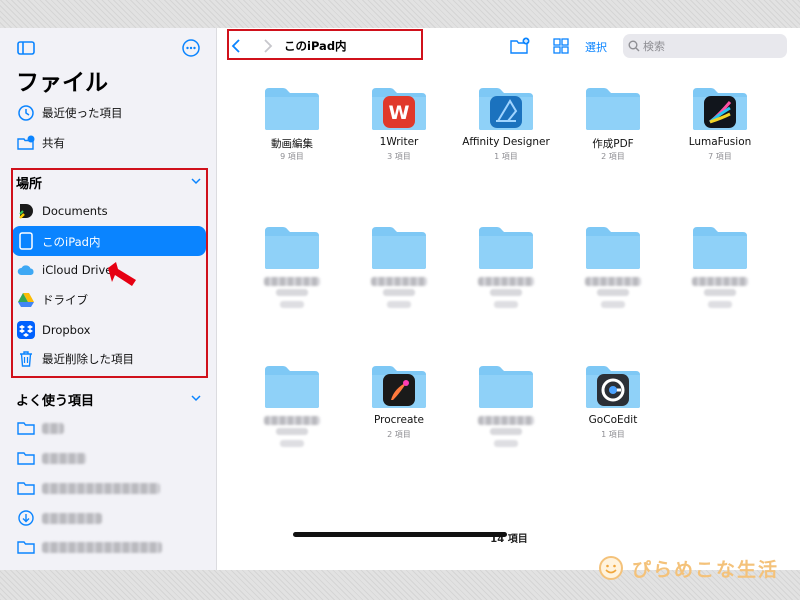 Image resolution: width=800 pixels, height=600 pixels. What do you see at coordinates (613, 420) in the screenshot?
I see `folder-name: GoCoEdit` at bounding box center [613, 420].